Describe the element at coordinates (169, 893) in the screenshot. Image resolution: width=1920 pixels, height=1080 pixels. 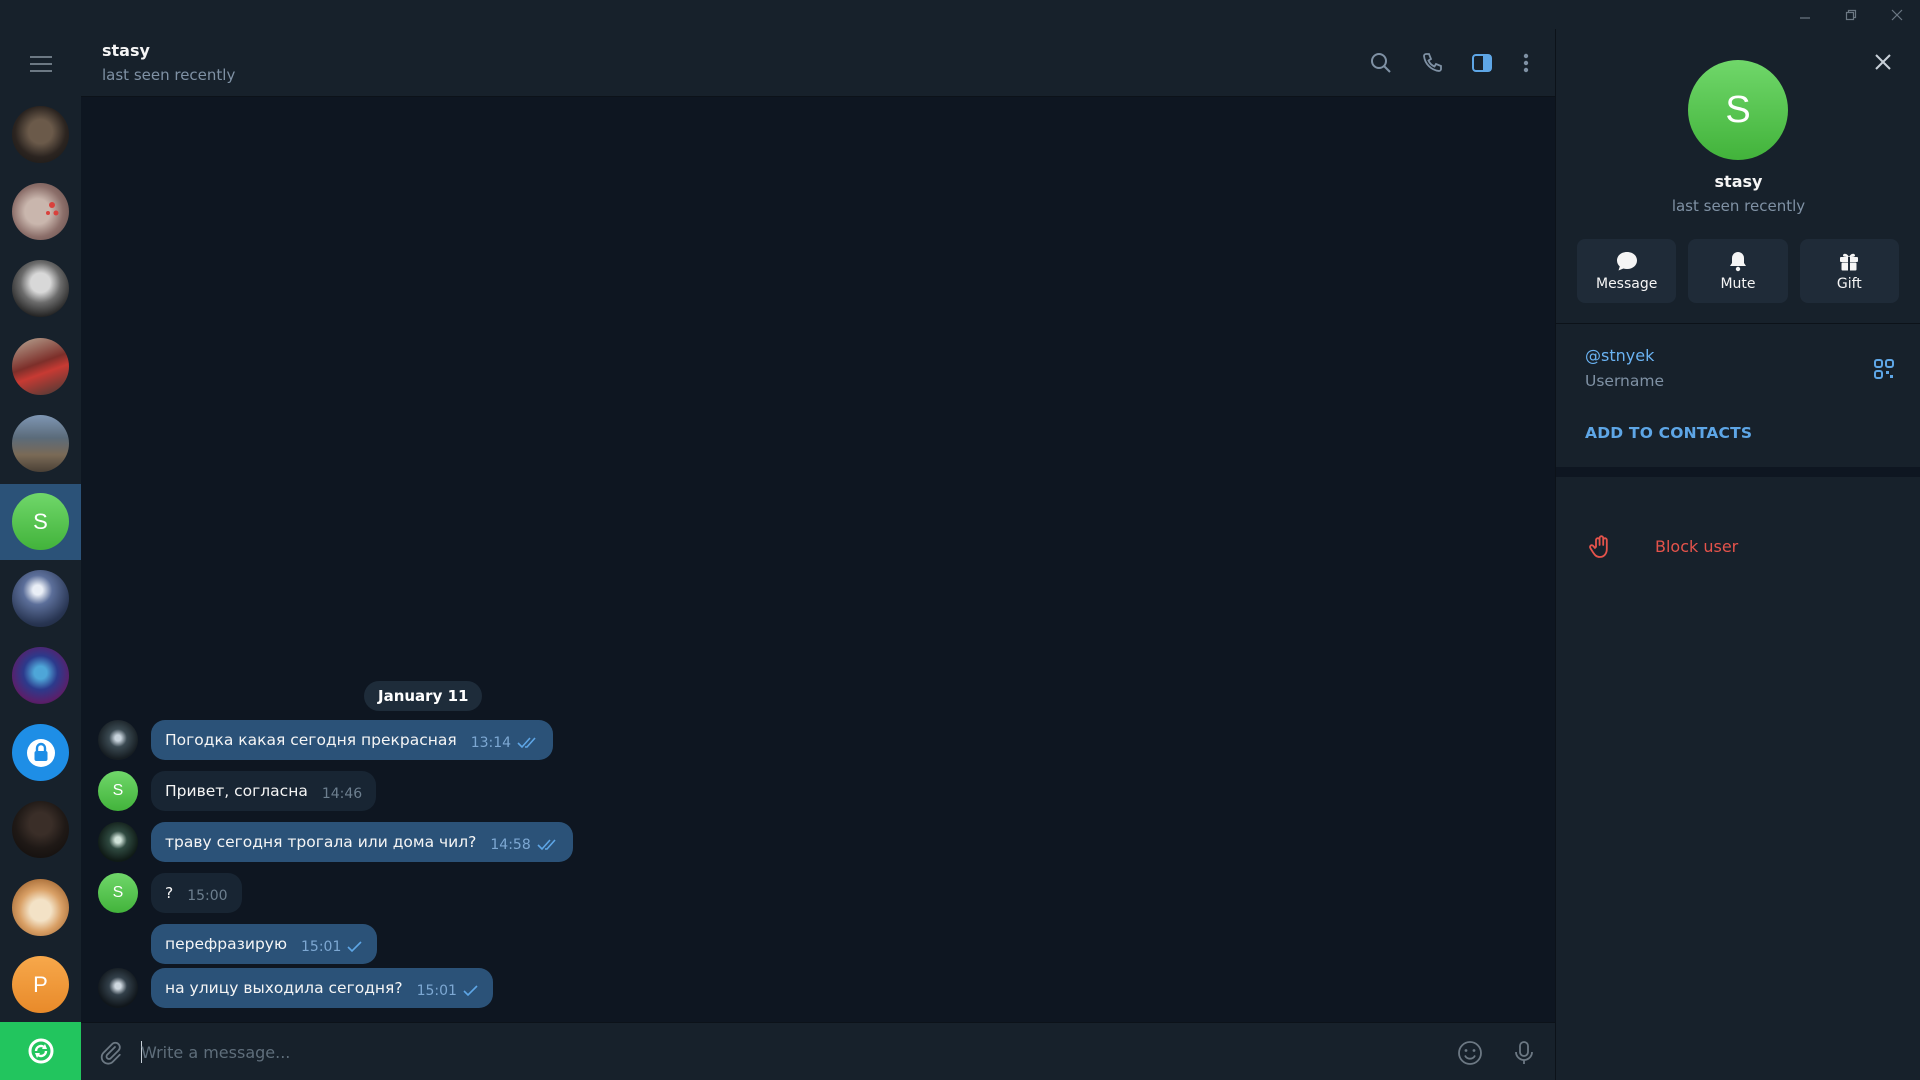
I see `message-text: ?` at that location.